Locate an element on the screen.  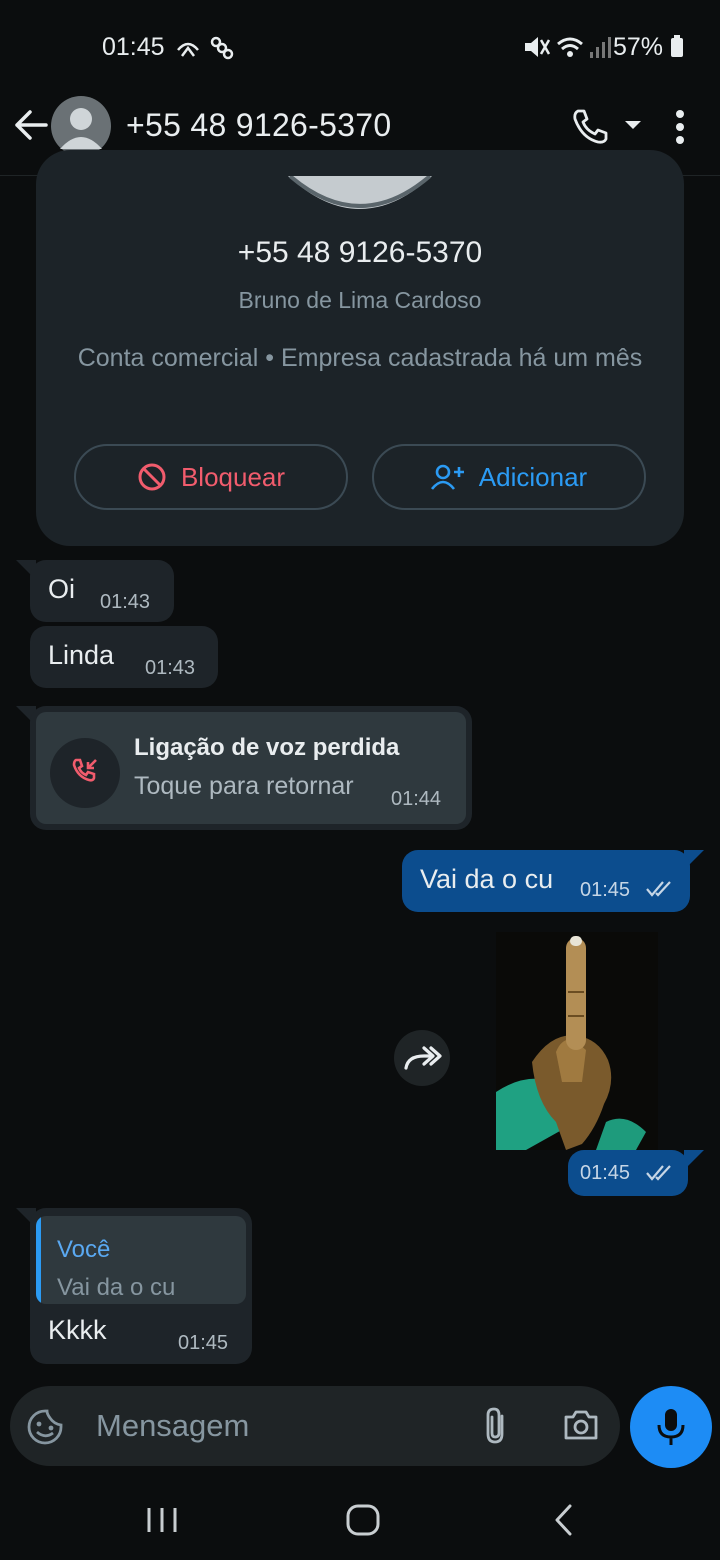
phone-icon is located at coordinates (590, 127).